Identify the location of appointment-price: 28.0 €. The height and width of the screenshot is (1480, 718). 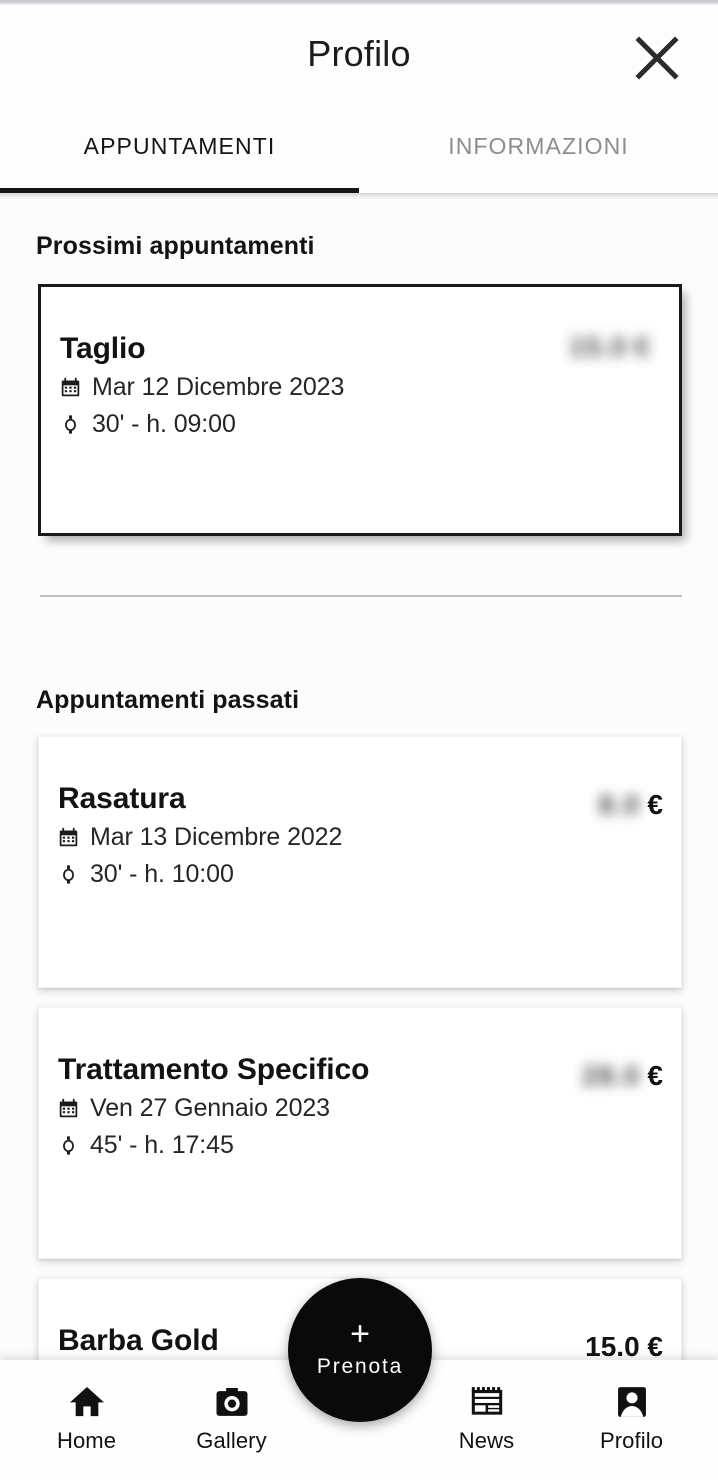
(622, 1076).